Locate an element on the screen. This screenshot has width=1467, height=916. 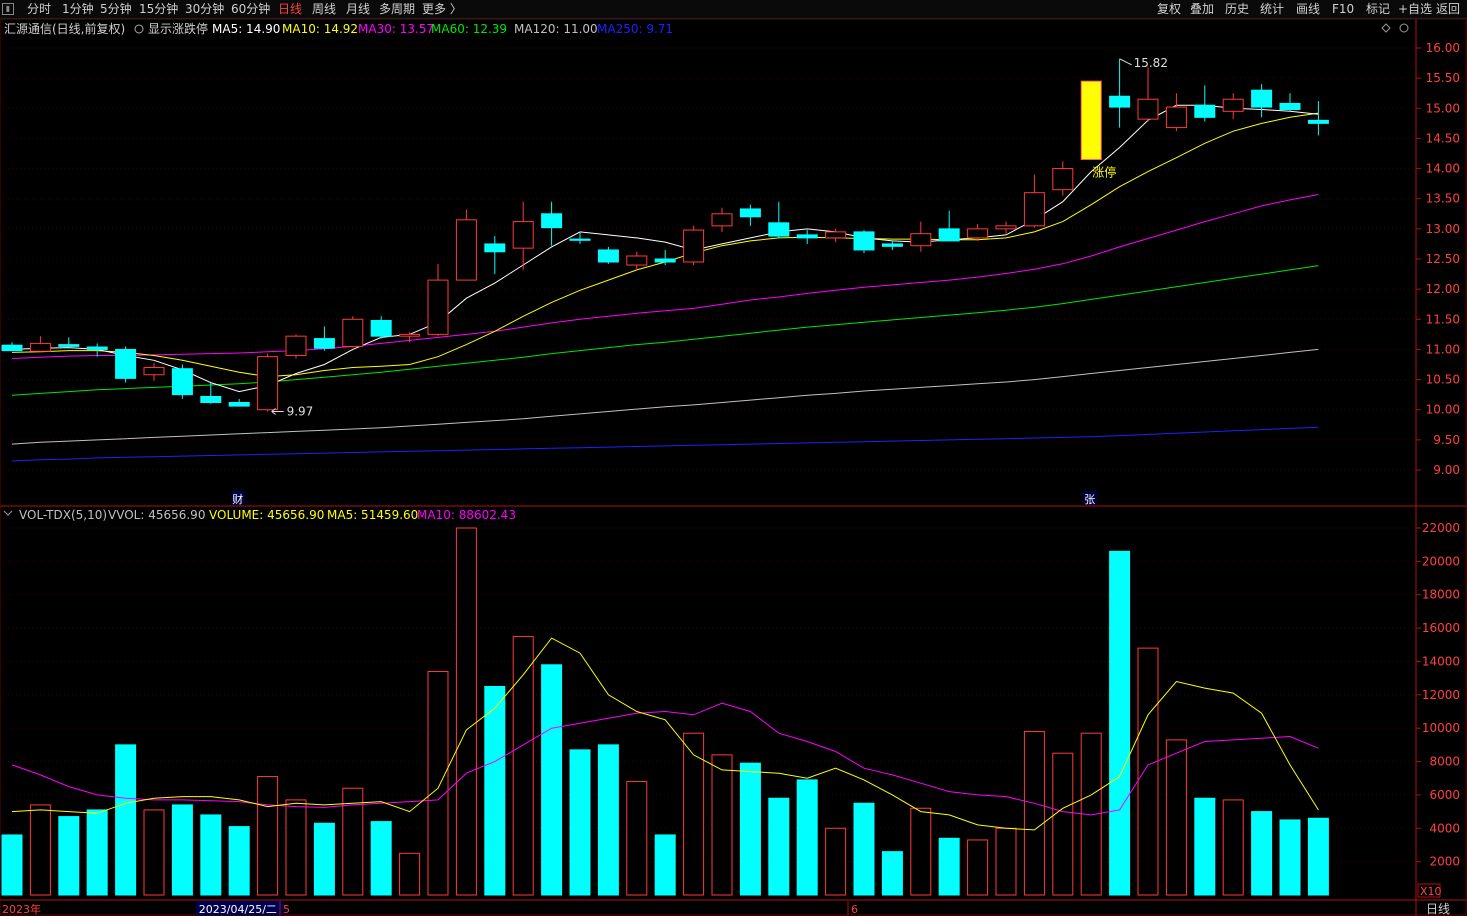
collapse-toggle-icon: ▮ is located at coordinates (8, 9).